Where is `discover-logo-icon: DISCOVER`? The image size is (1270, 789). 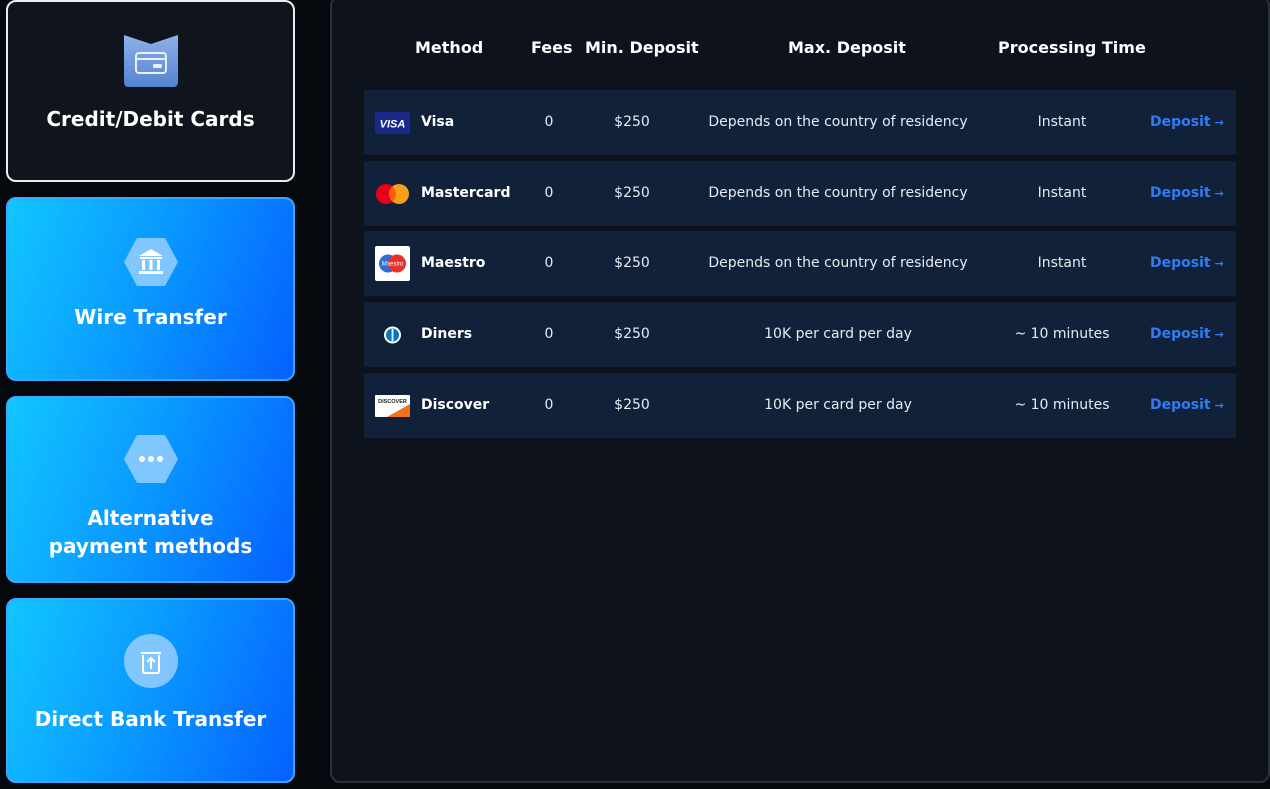
discover-logo-icon: DISCOVER is located at coordinates (392, 405).